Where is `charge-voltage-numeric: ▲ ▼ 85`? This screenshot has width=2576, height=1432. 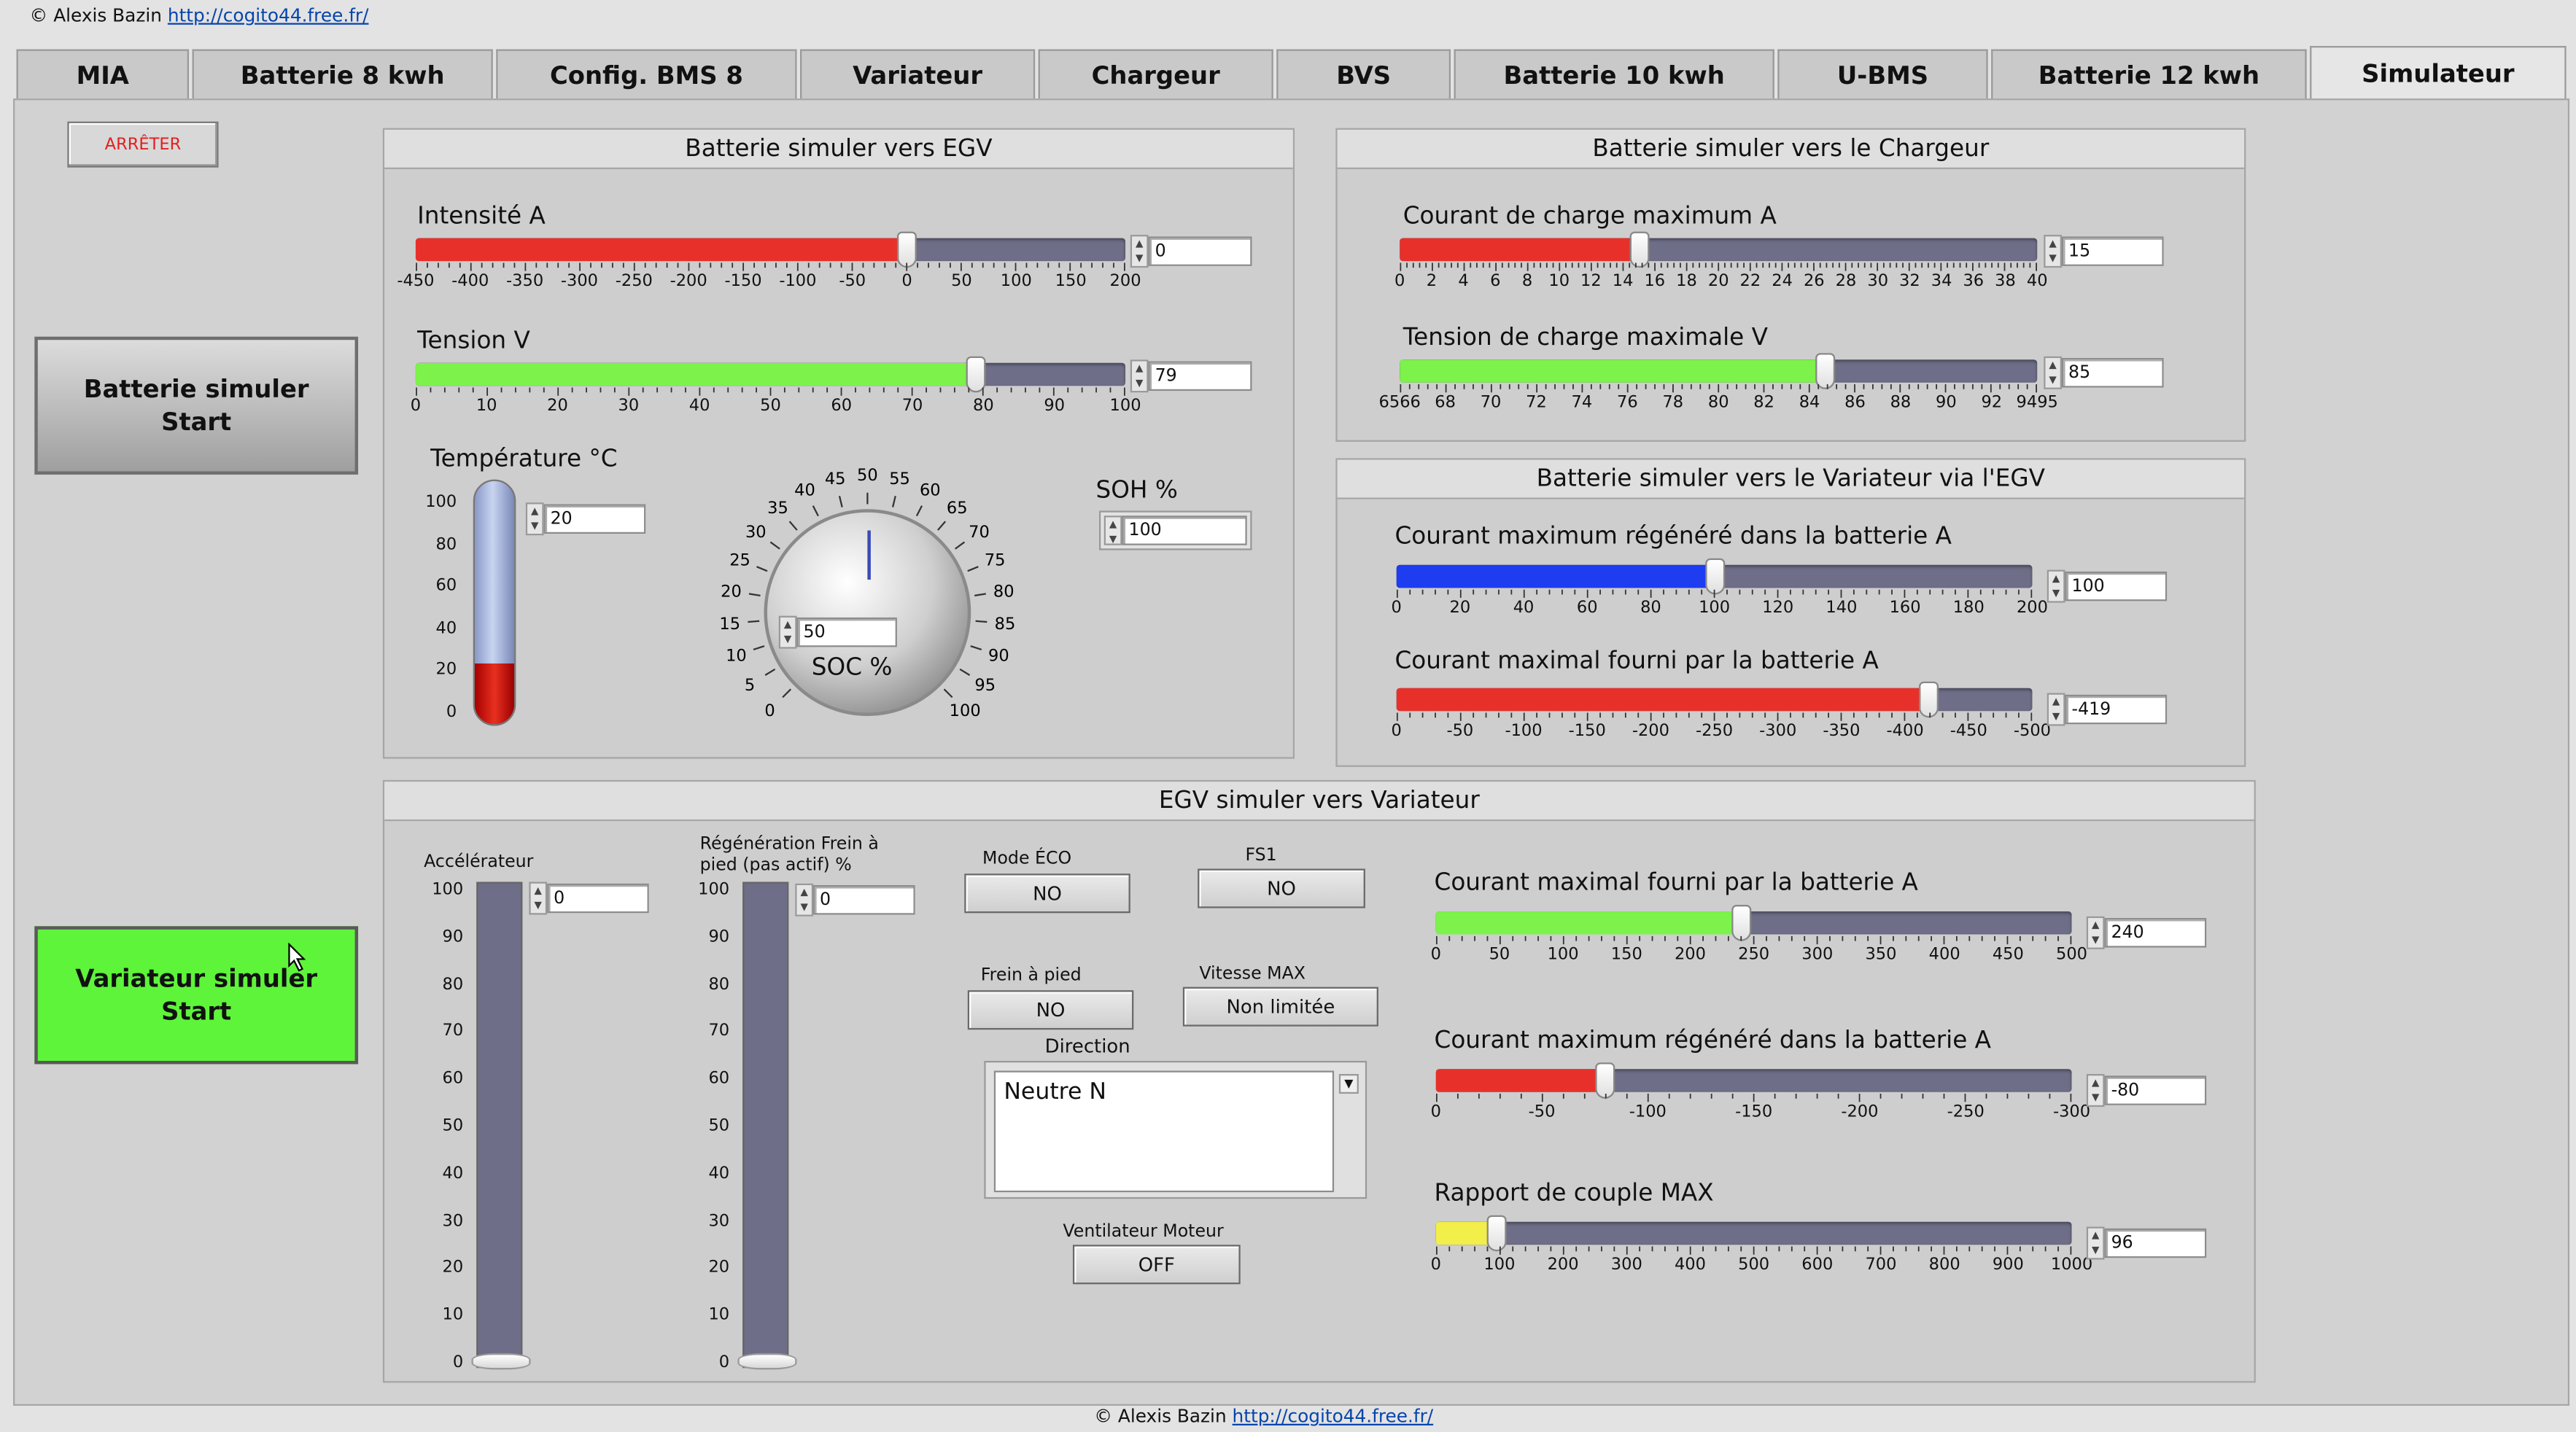
charge-voltage-numeric: ▲ ▼ 85 is located at coordinates (2104, 372).